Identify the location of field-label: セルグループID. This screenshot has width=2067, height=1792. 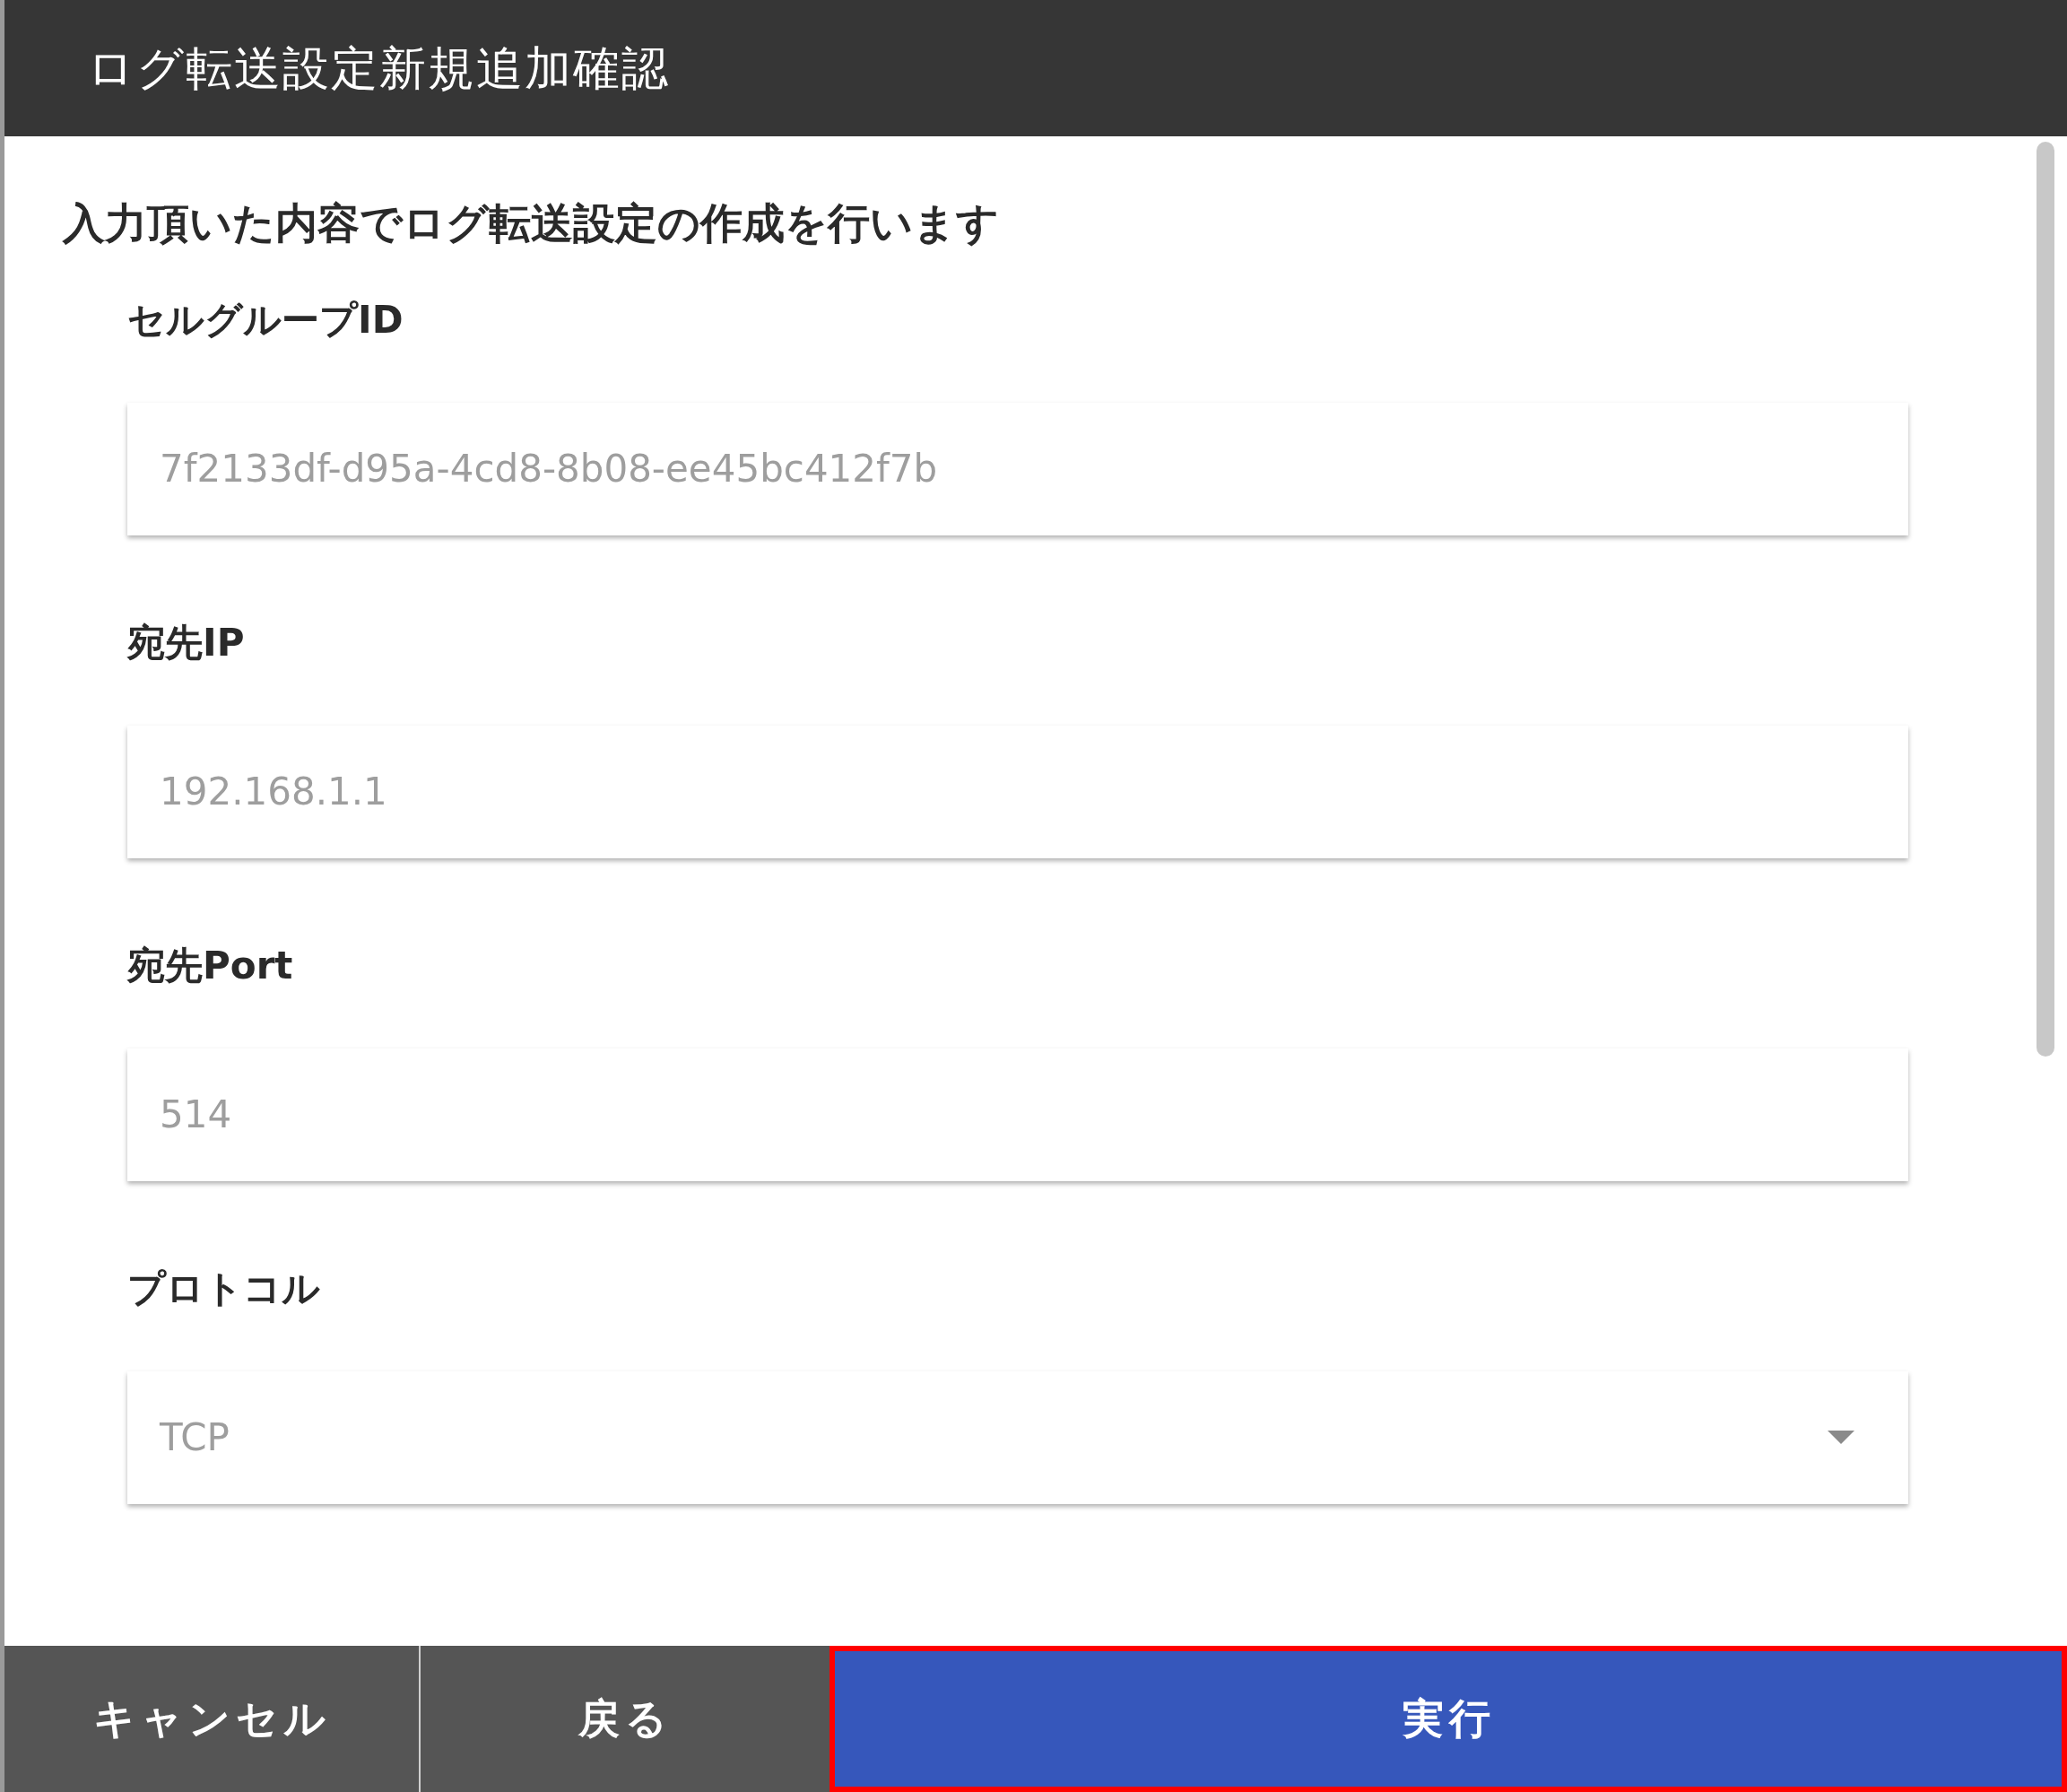
(265, 320).